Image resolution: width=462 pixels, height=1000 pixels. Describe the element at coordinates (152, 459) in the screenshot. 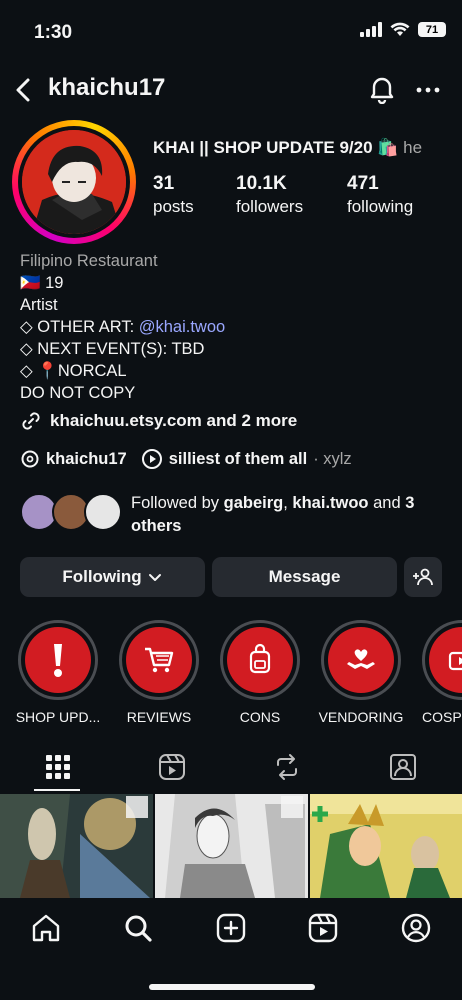

I see `play-icon` at that location.